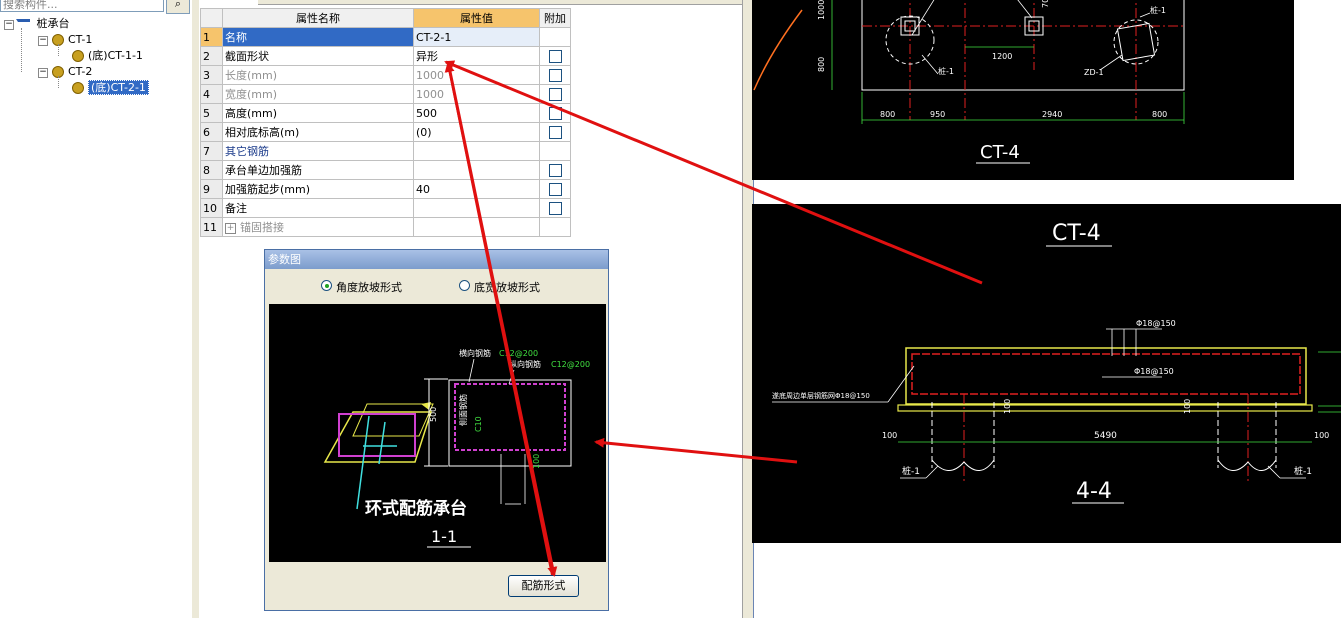 The image size is (1341, 618). I want to click on table-row: 9 加强筋起步(mm) 40, so click(385, 189).